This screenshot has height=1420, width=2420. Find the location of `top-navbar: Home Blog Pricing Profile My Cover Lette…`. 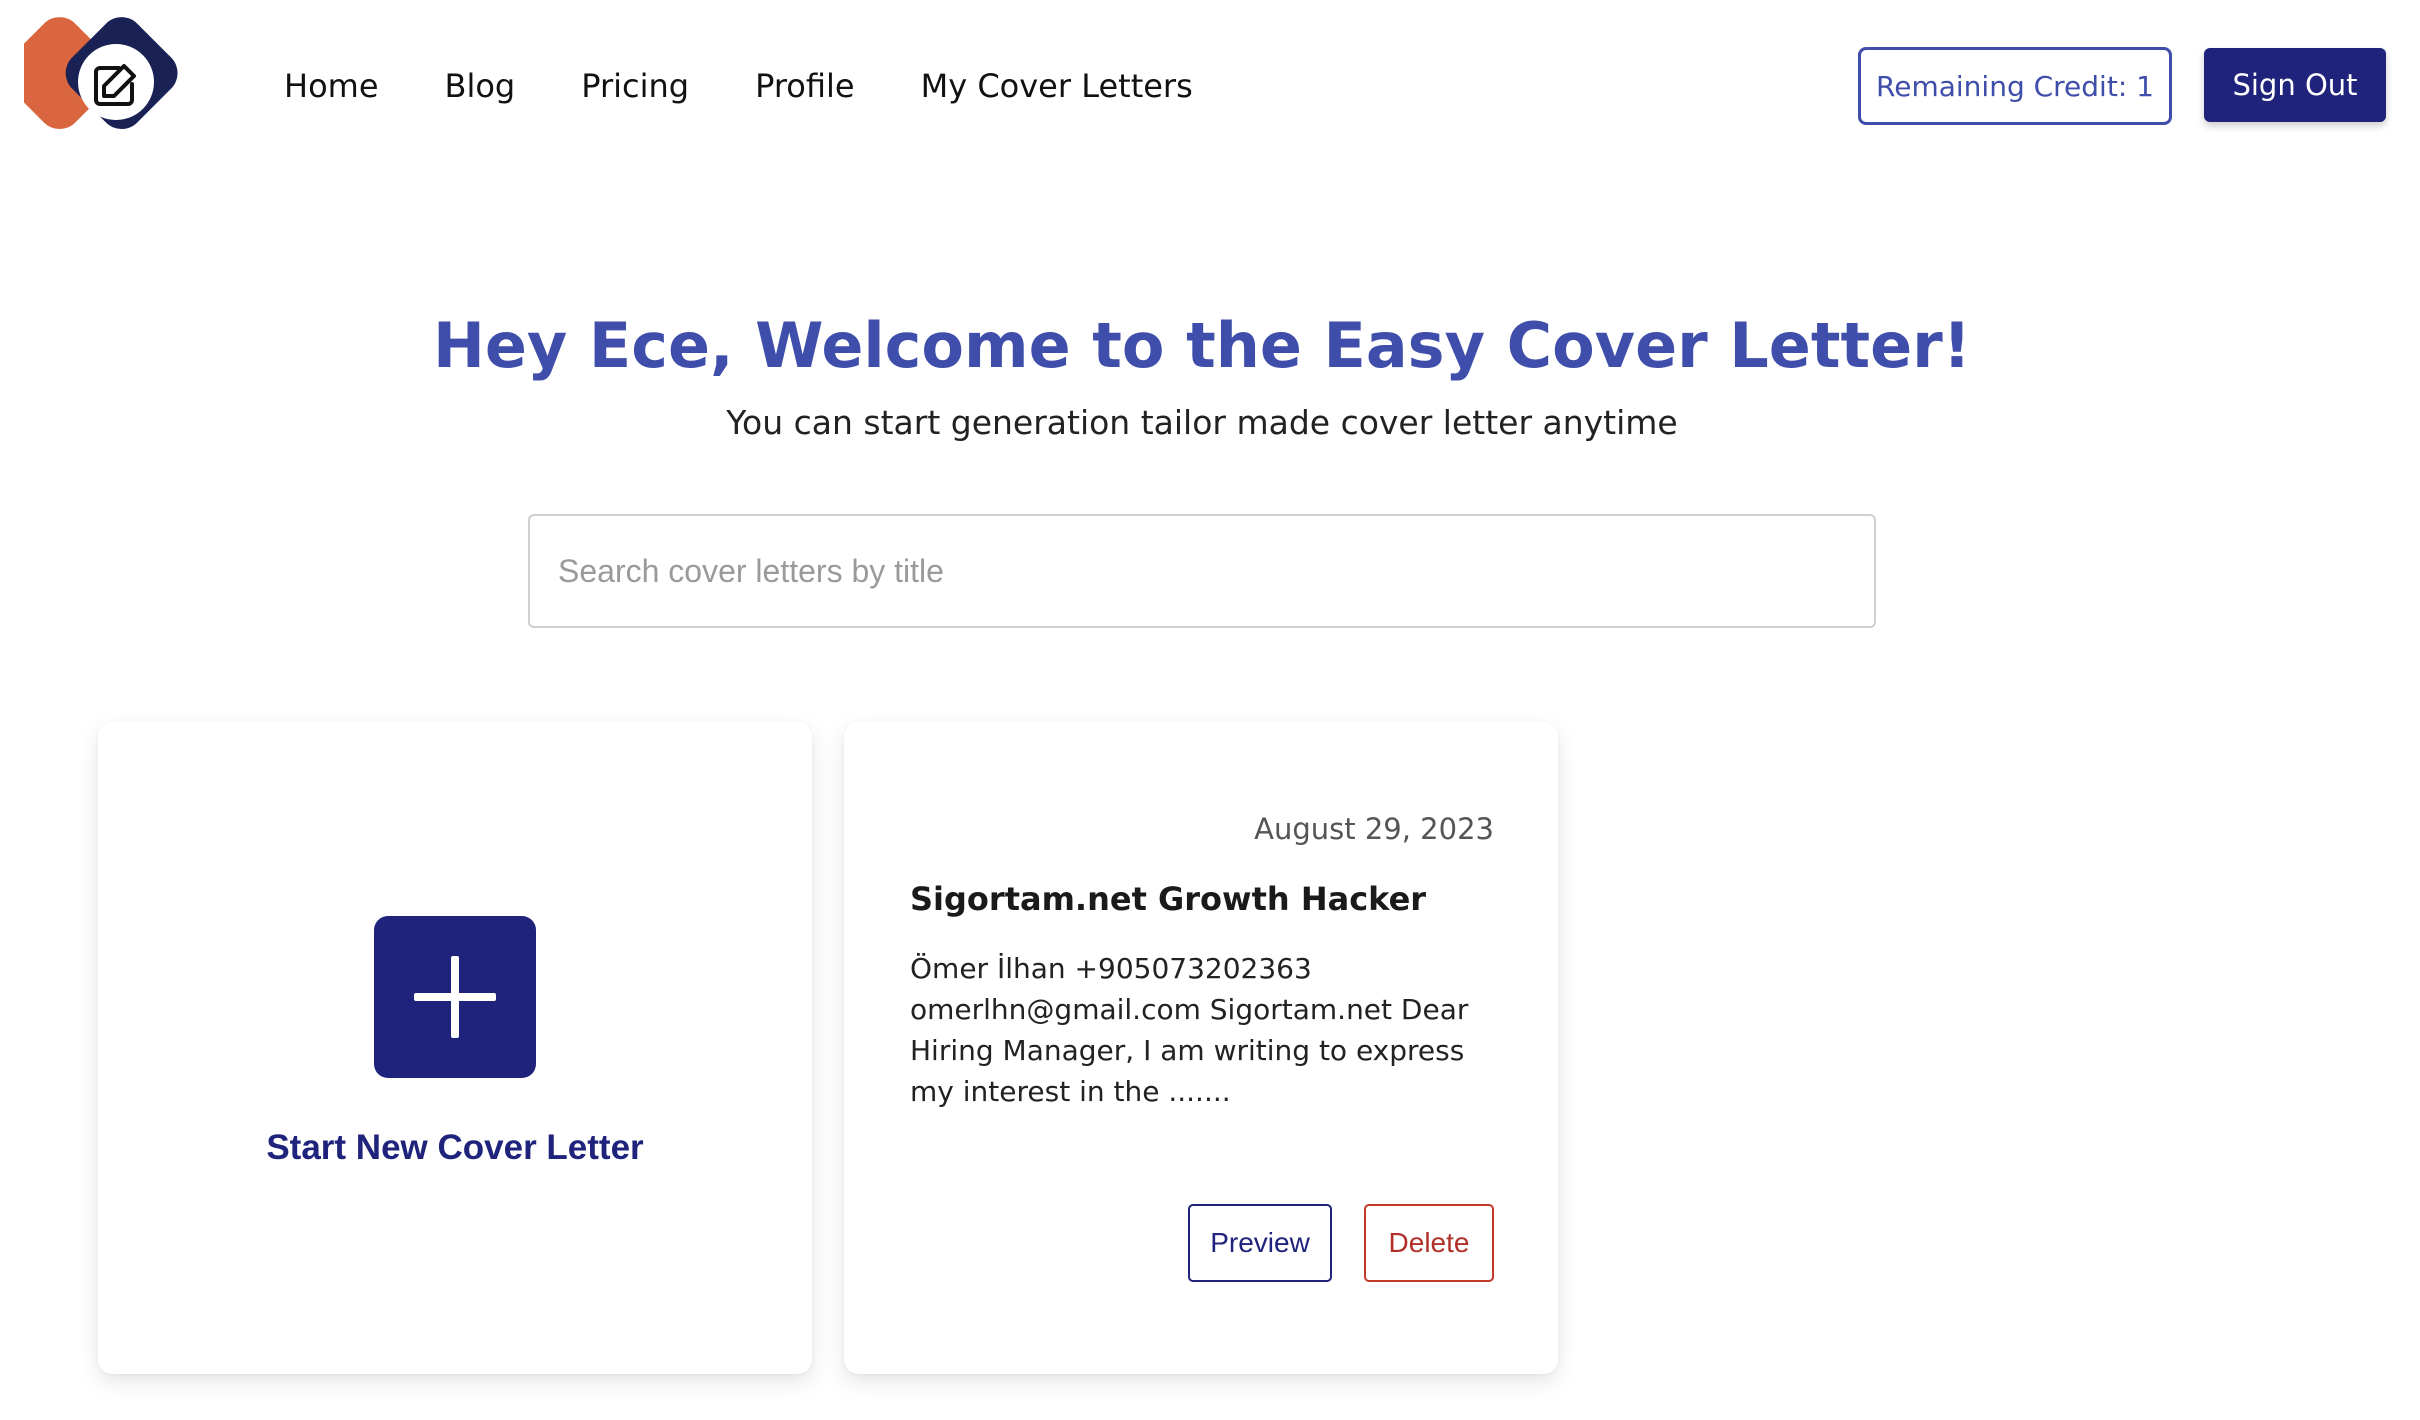

top-navbar: Home Blog Pricing Profile My Cover Lette… is located at coordinates (1210, 86).